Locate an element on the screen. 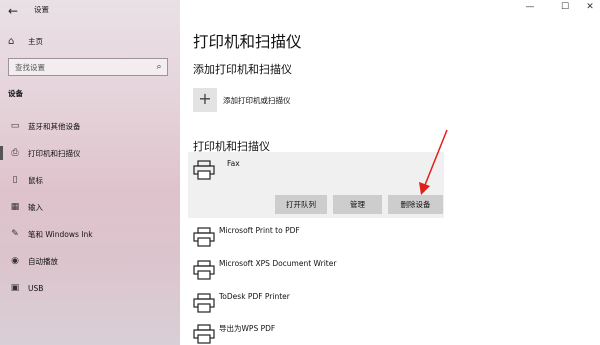  device-name: Microsoft XPS Document Writer is located at coordinates (278, 263).